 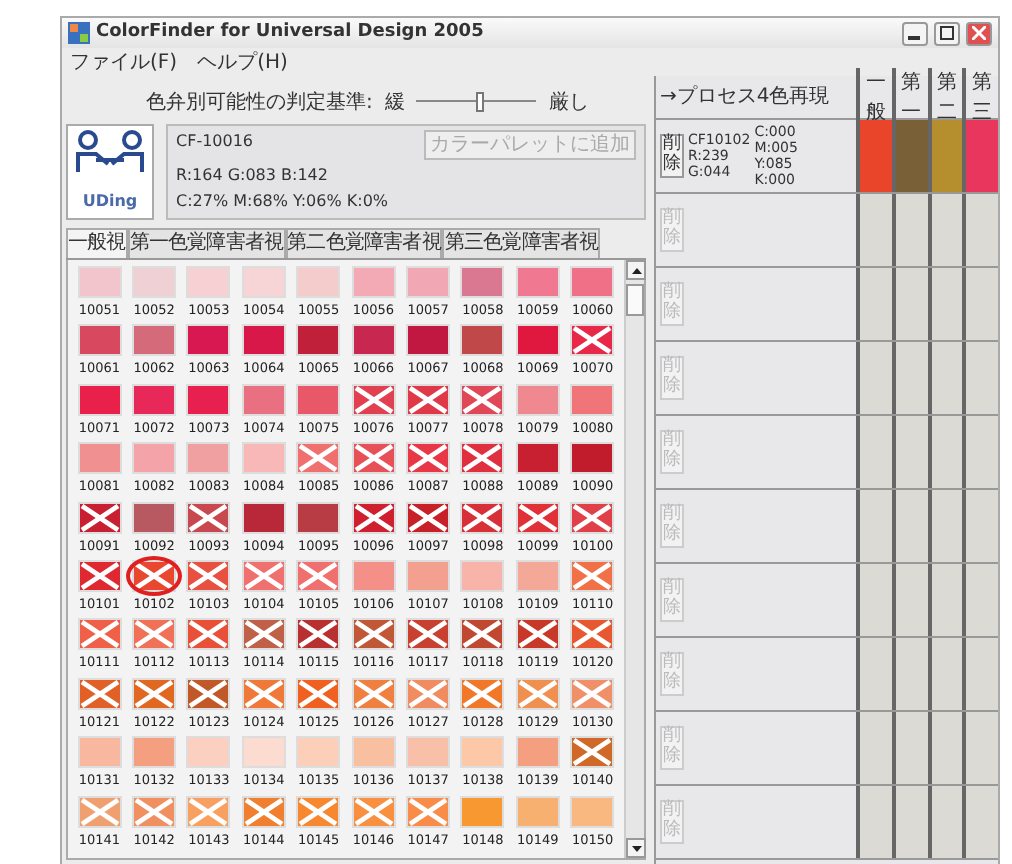 I want to click on scrollbar, so click(x=634, y=559).